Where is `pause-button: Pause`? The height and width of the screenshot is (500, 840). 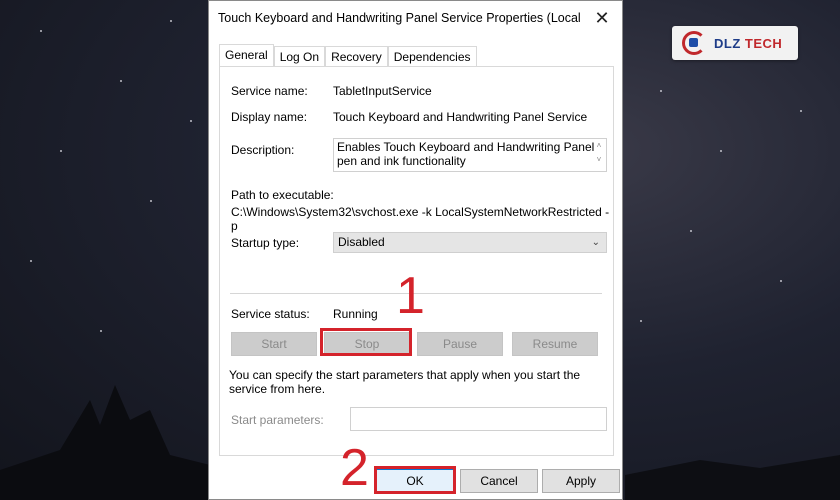
pause-button: Pause is located at coordinates (460, 344).